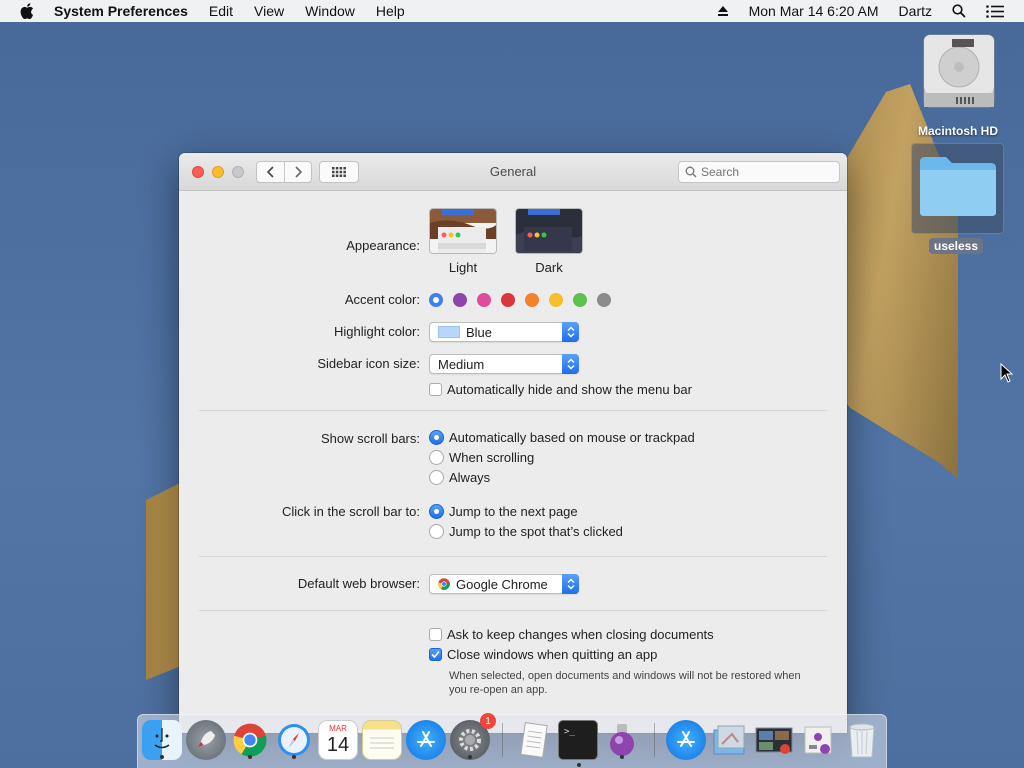 The width and height of the screenshot is (1024, 768). What do you see at coordinates (390, 11) in the screenshot?
I see `menu-help: Help` at bounding box center [390, 11].